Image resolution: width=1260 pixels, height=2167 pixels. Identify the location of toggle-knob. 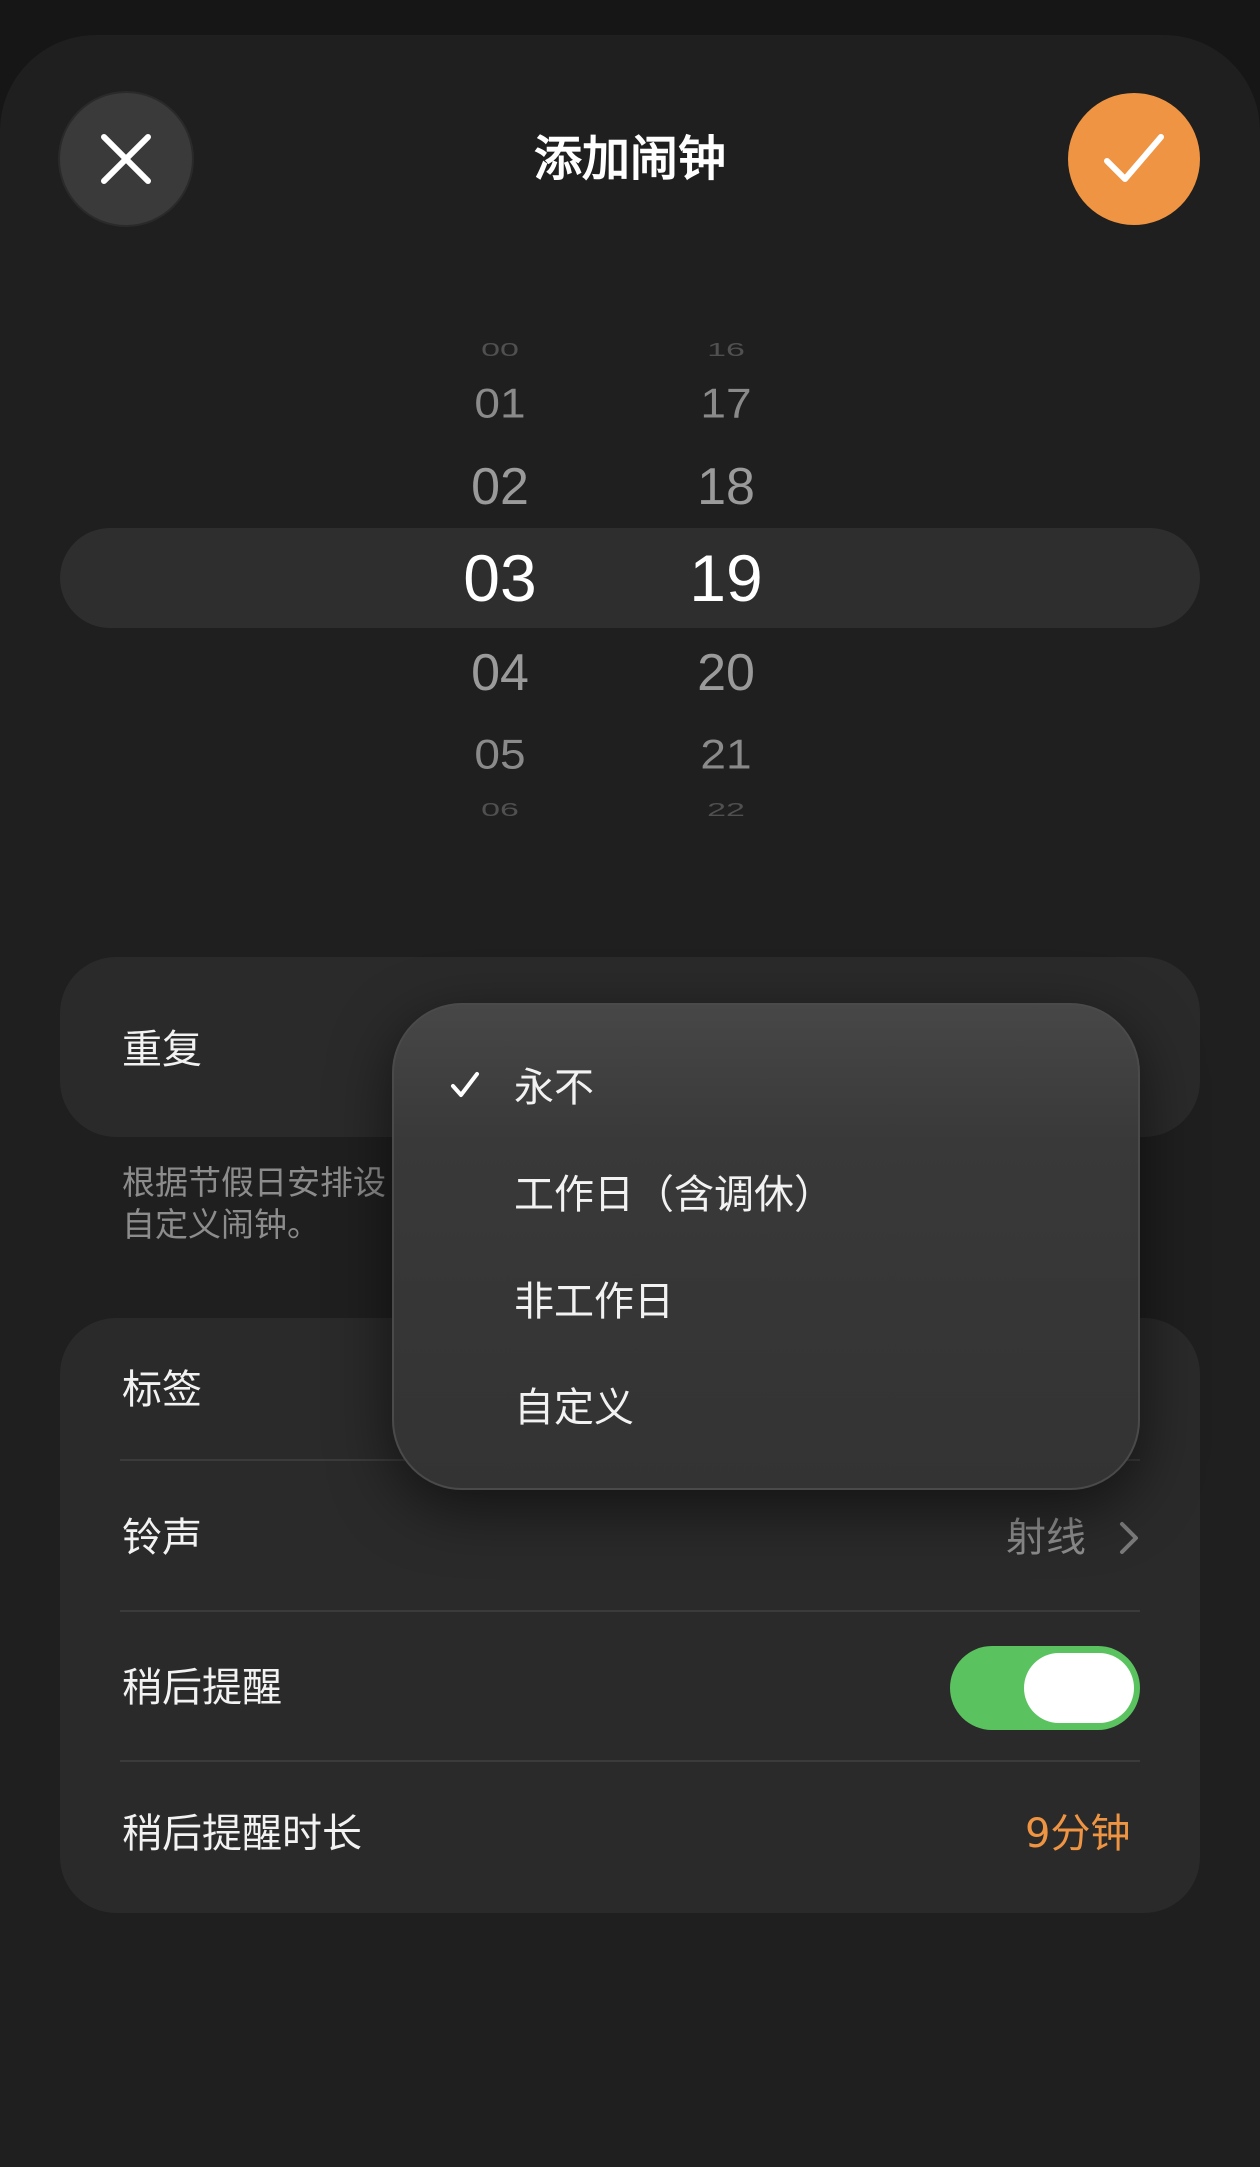
(1079, 1688).